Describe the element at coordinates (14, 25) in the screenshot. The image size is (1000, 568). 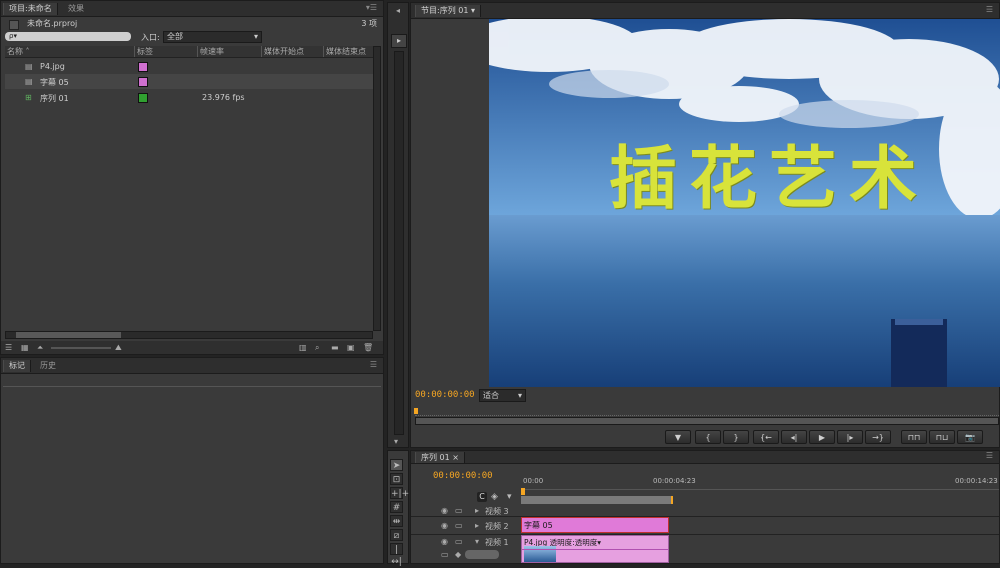
I see `project-file-icon` at that location.